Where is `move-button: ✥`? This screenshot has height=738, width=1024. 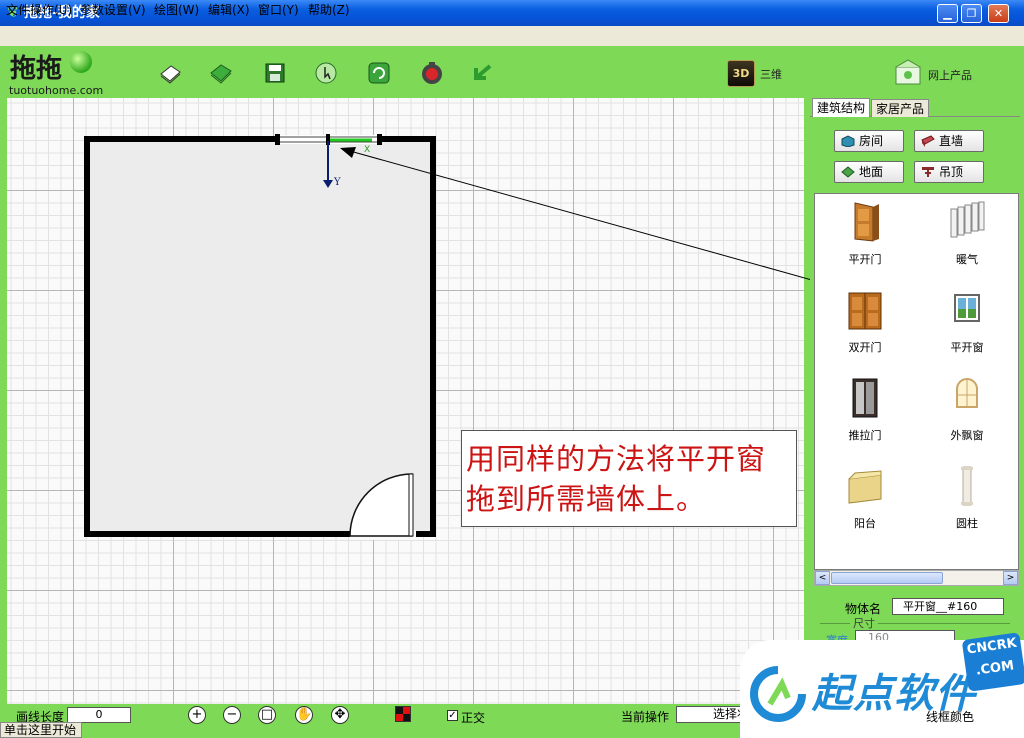 move-button: ✥ is located at coordinates (340, 715).